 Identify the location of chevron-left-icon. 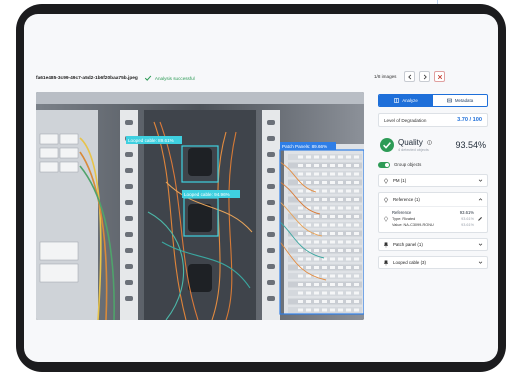
(410, 76).